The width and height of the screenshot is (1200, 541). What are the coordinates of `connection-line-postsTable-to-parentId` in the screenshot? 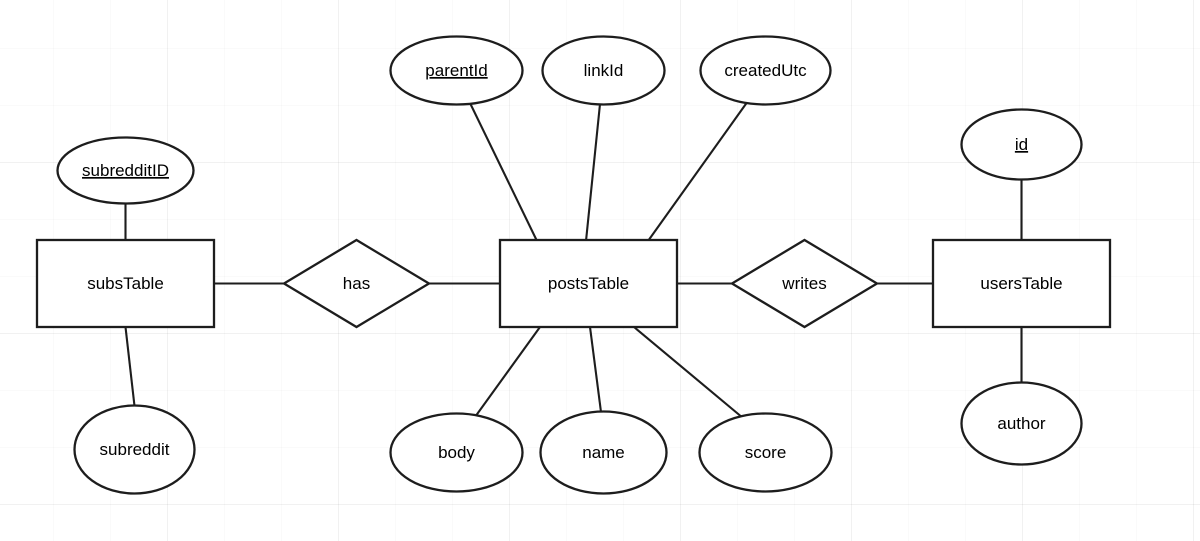 It's located at (503, 172).